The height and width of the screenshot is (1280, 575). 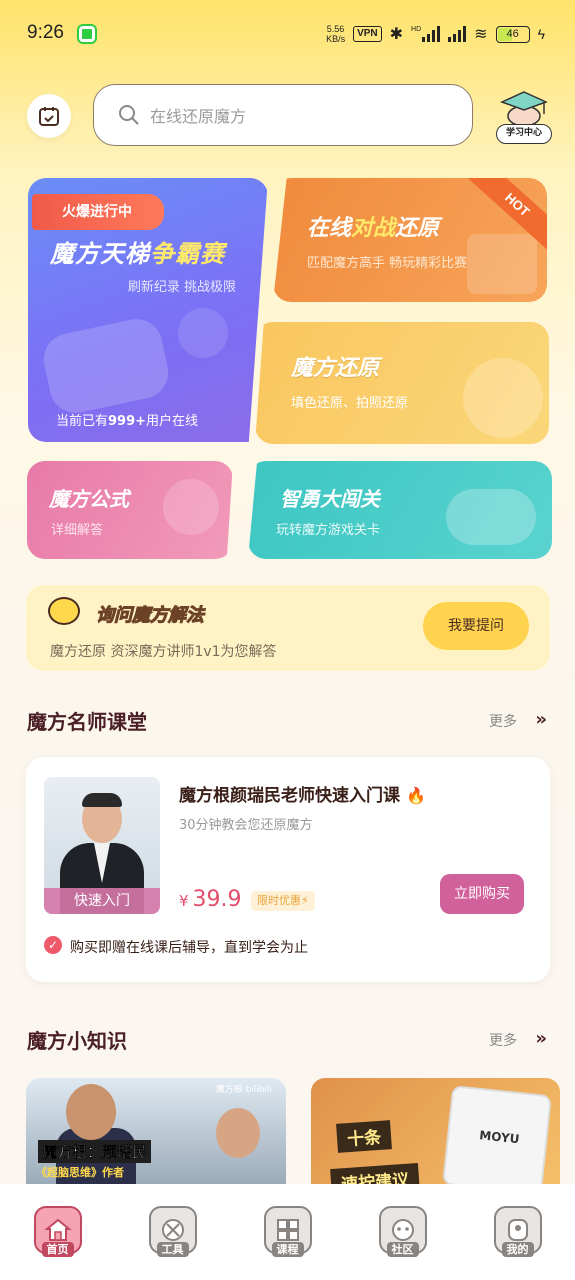 I want to click on formula-subtitle: 详细解答, so click(x=77, y=530).